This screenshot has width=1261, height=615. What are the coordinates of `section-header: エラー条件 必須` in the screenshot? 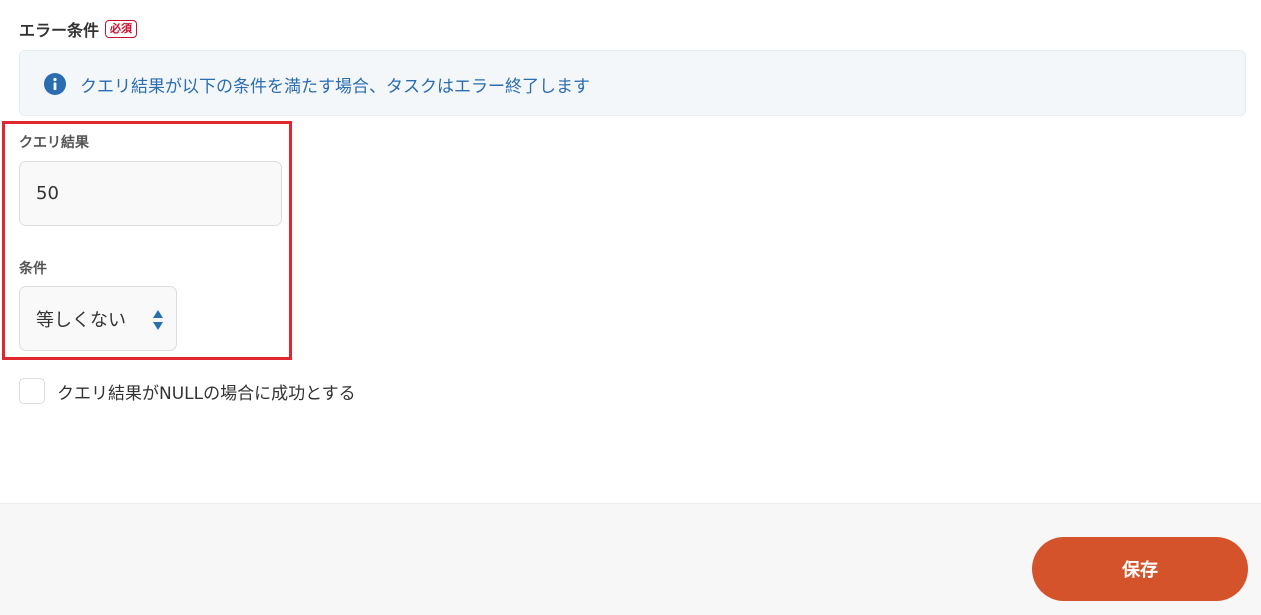 It's located at (78, 29).